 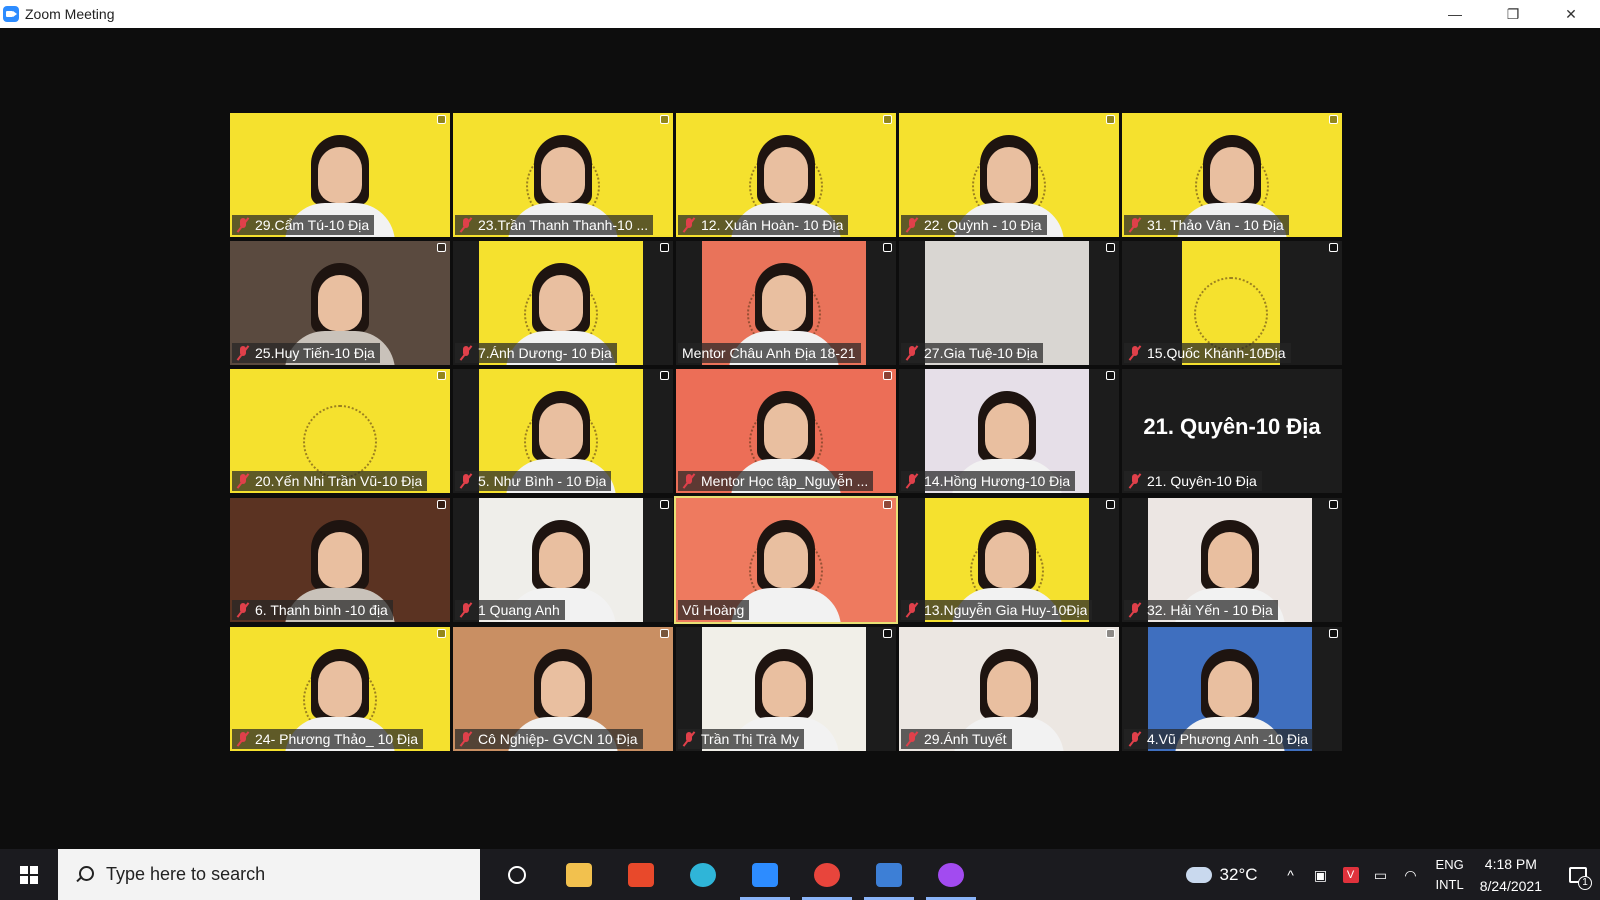 What do you see at coordinates (951, 874) in the screenshot?
I see `taskbar-app-messenger` at bounding box center [951, 874].